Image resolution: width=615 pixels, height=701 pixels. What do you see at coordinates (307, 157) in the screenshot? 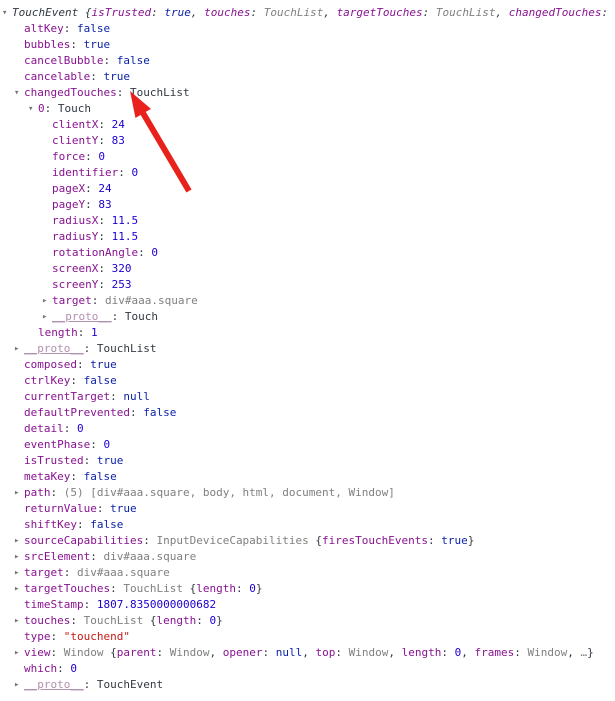
I see `property-row: force: 0` at bounding box center [307, 157].